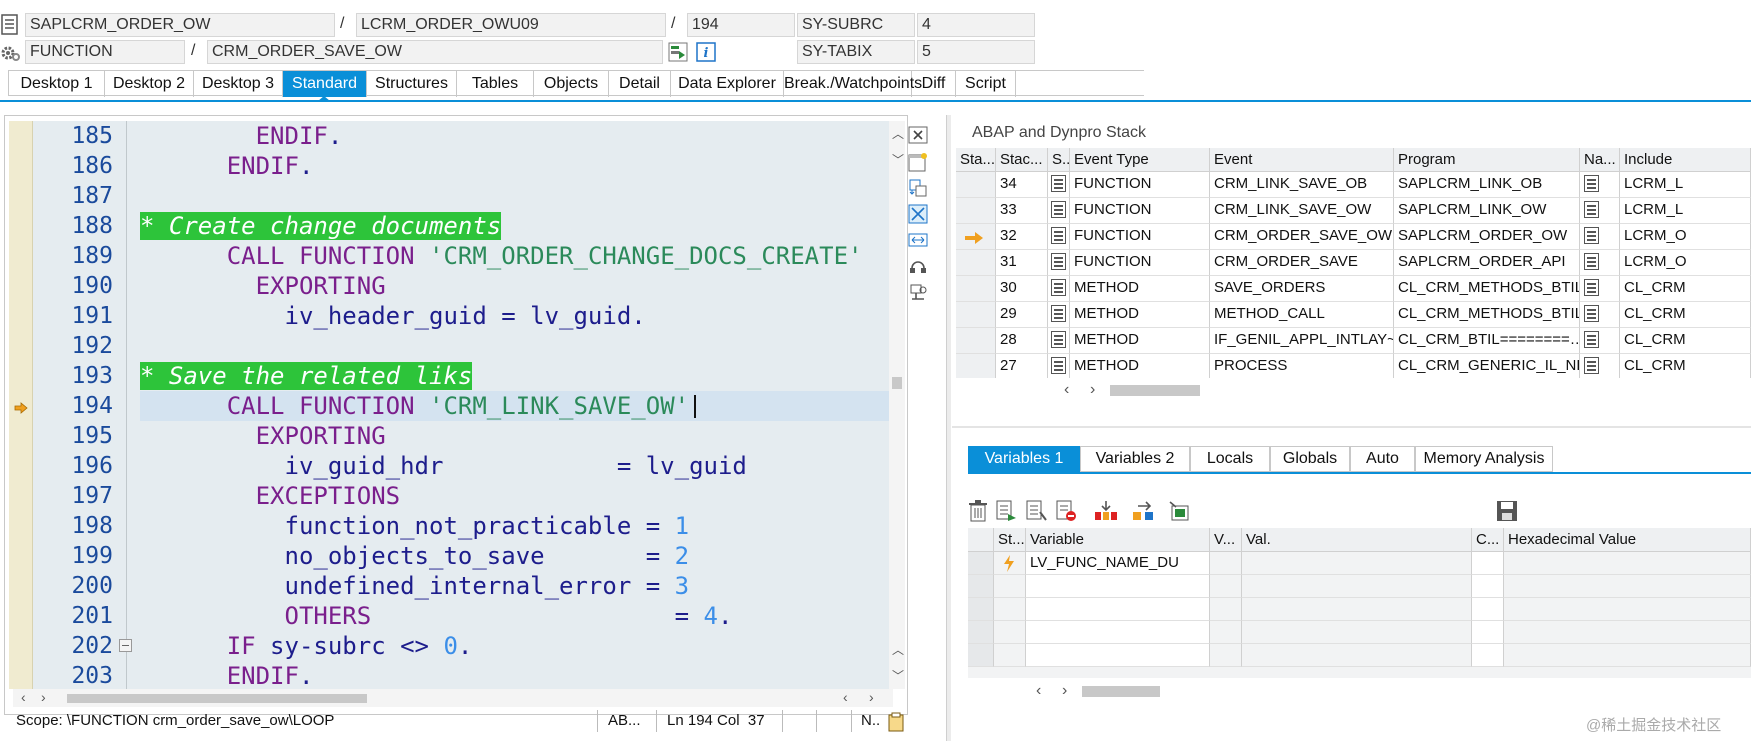 This screenshot has width=1751, height=741. What do you see at coordinates (1382, 459) in the screenshot?
I see `variables-tab-auto: Auto` at bounding box center [1382, 459].